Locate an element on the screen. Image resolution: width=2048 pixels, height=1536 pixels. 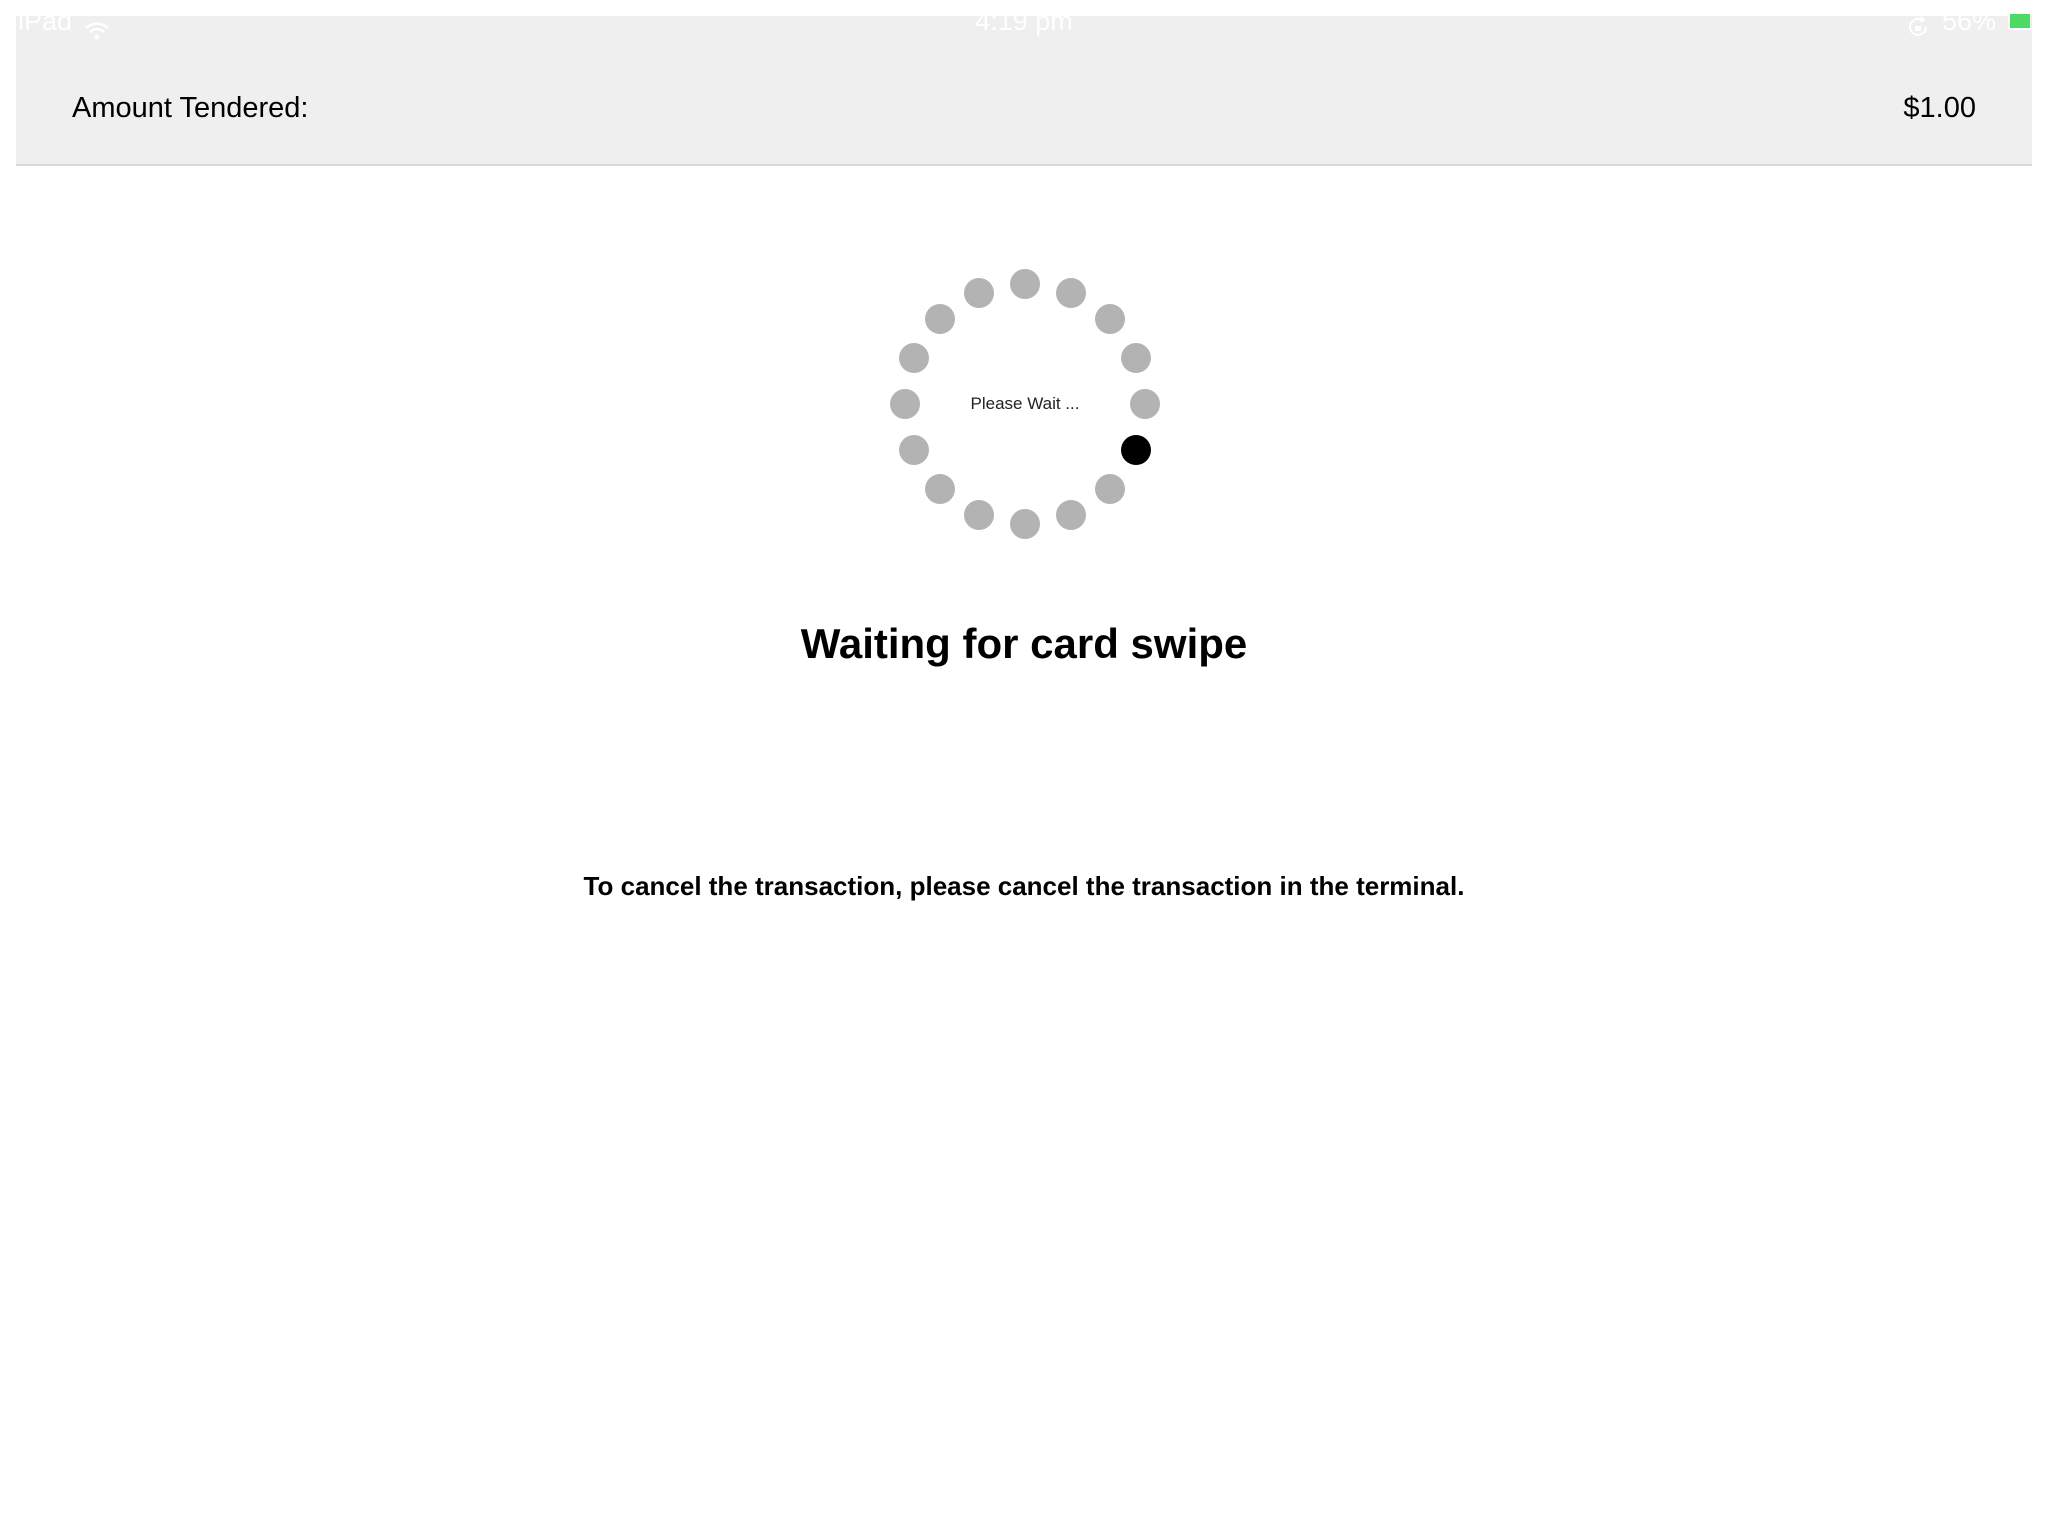
amount-tendered-value: $1.00 is located at coordinates (1939, 108).